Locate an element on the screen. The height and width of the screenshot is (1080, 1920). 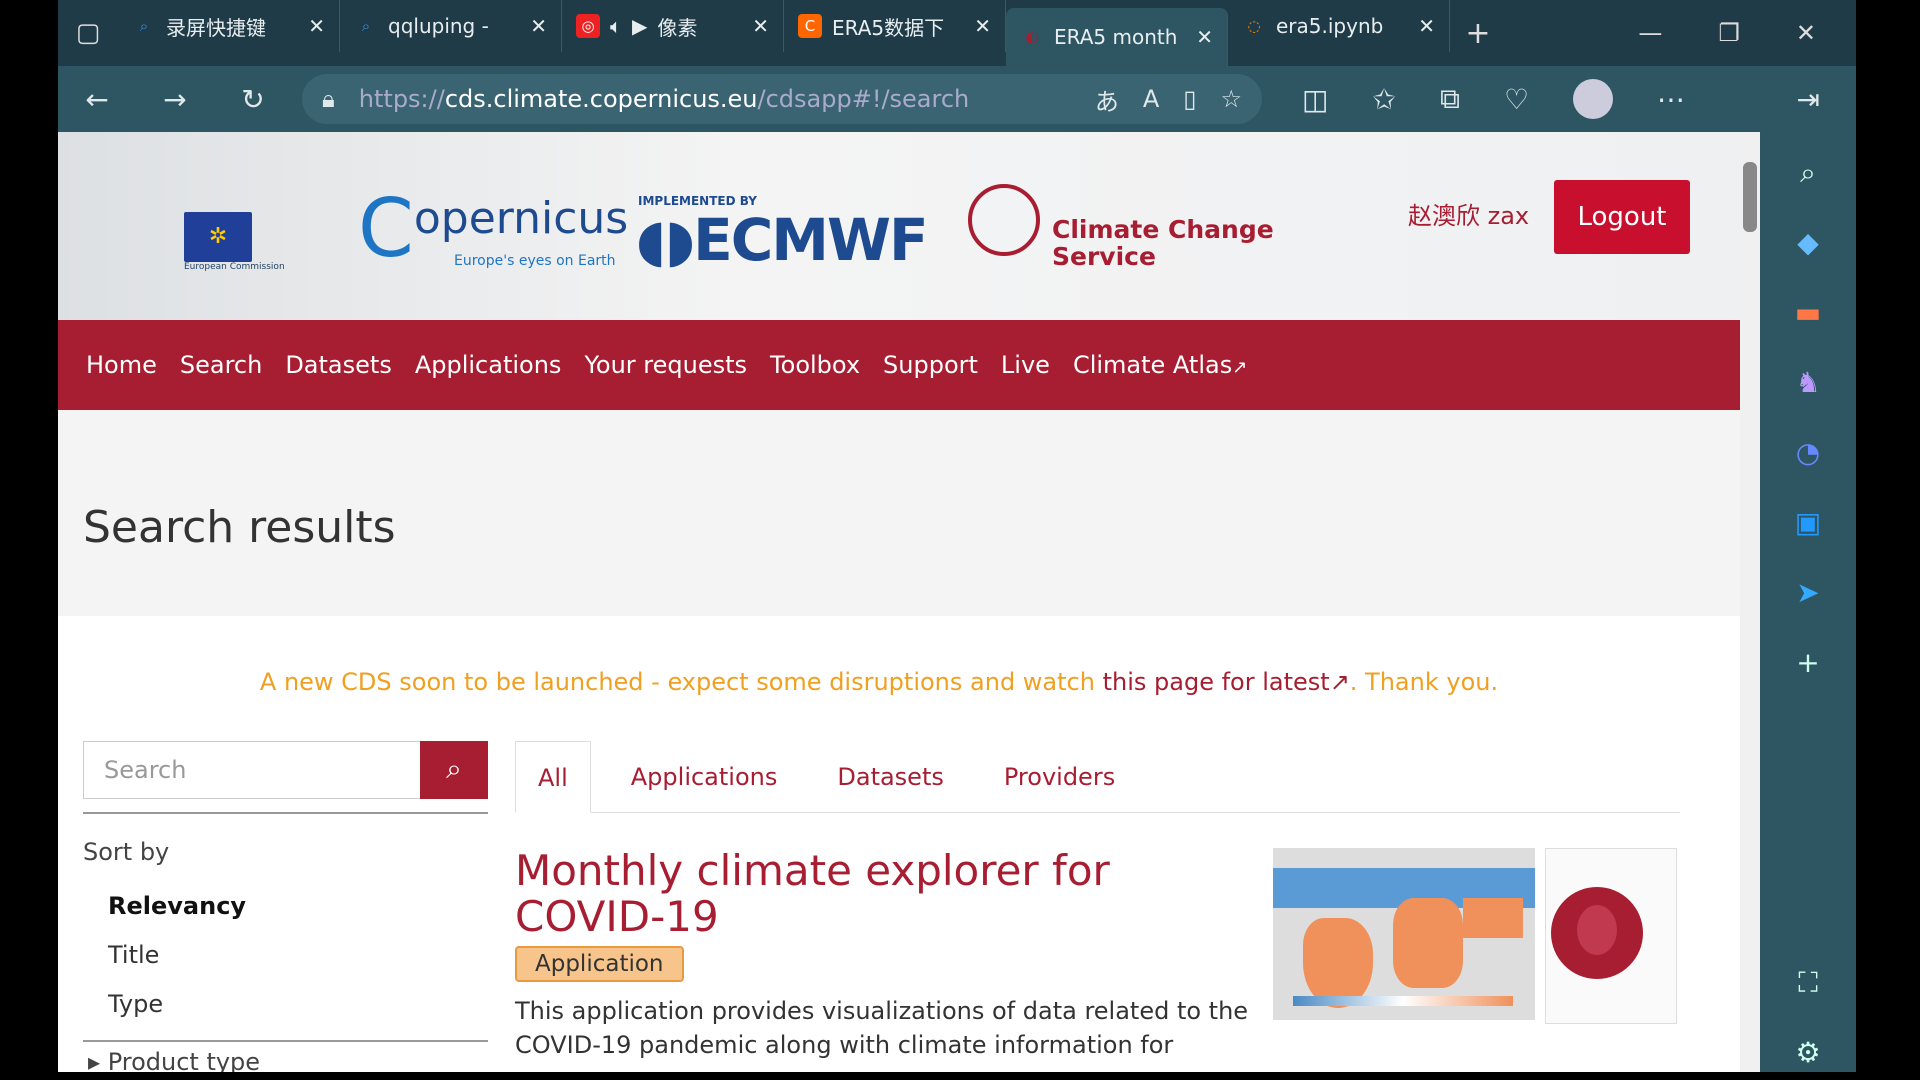
forward-button: → is located at coordinates (175, 99).